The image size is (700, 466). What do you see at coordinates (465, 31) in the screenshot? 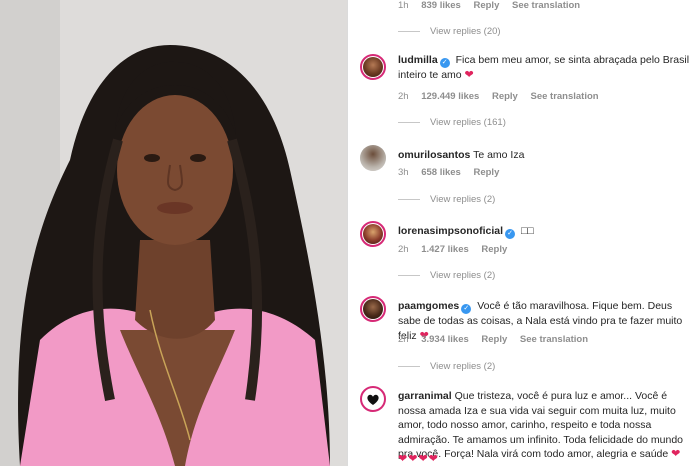
I see `view-replies-label: View replies (20)` at bounding box center [465, 31].